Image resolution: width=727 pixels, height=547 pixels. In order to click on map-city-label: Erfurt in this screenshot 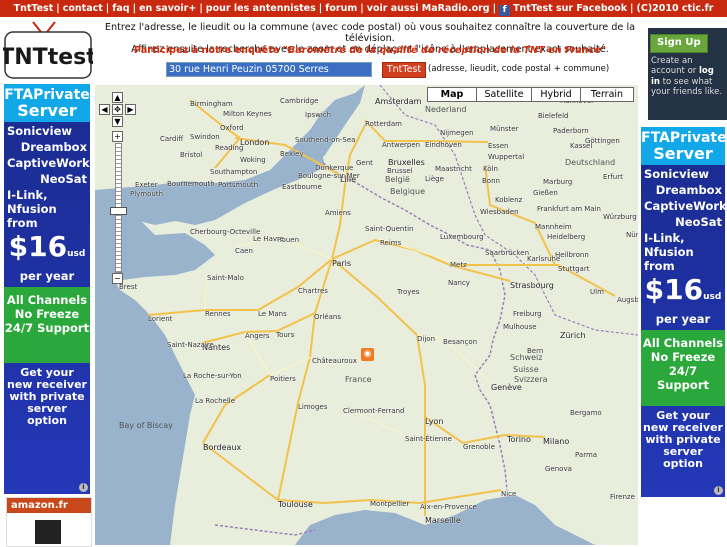, I will do `click(613, 177)`.